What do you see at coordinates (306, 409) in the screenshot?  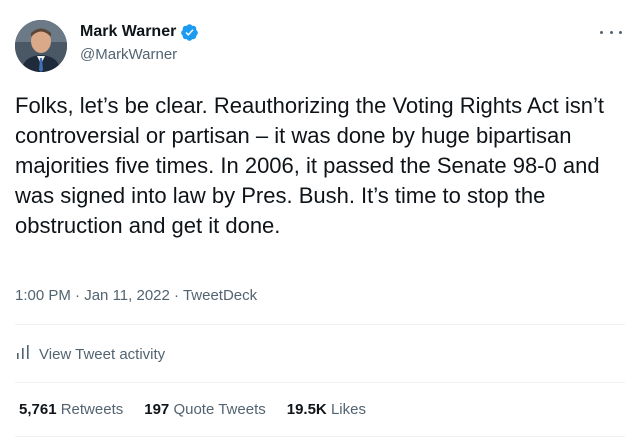 I see `likes-count: 19.5K` at bounding box center [306, 409].